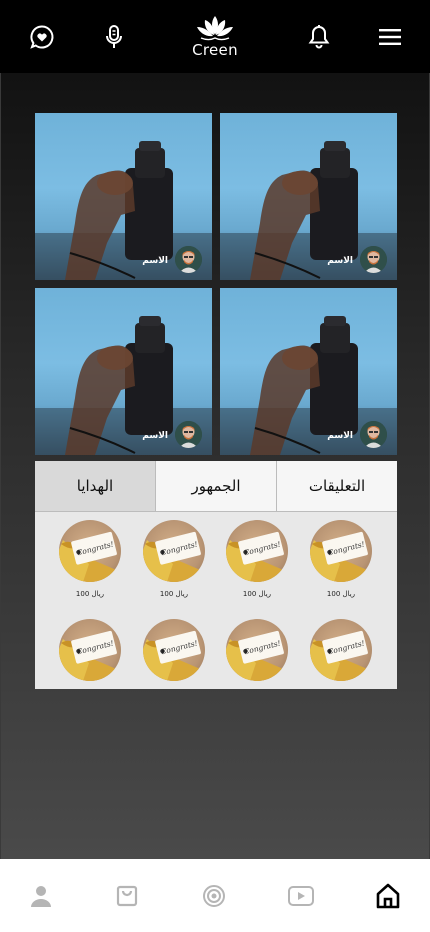 The image size is (430, 932). I want to click on tab-audience: الجمهور, so click(215, 486).